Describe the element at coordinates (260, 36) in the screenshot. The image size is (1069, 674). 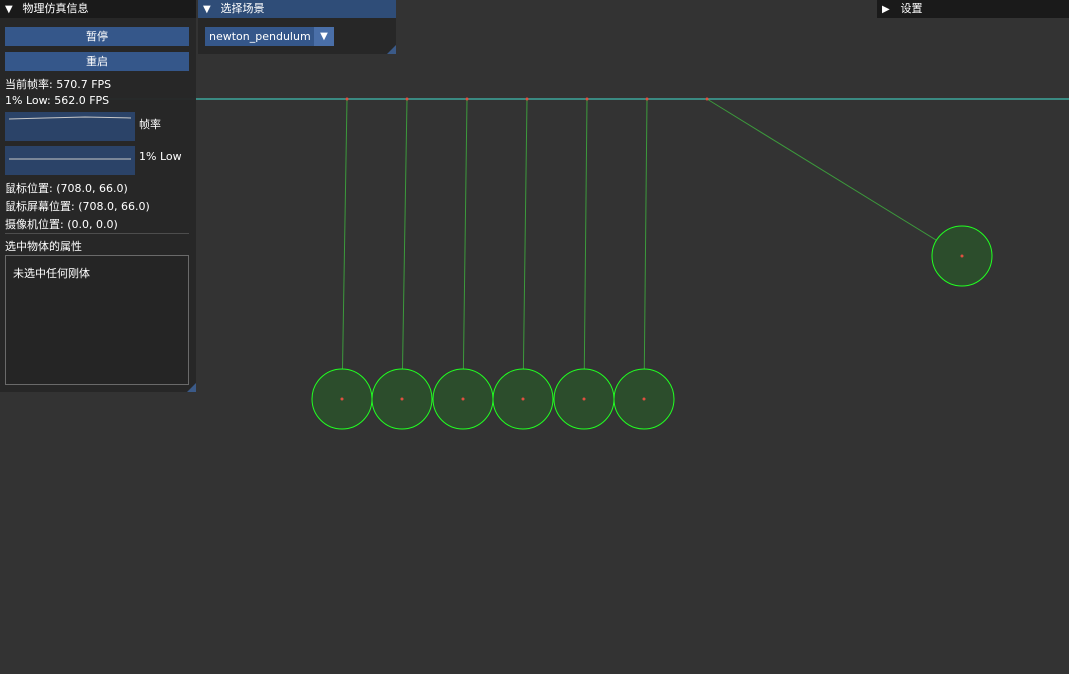
I see `scene-dropdown-value: newton_pendulum` at that location.